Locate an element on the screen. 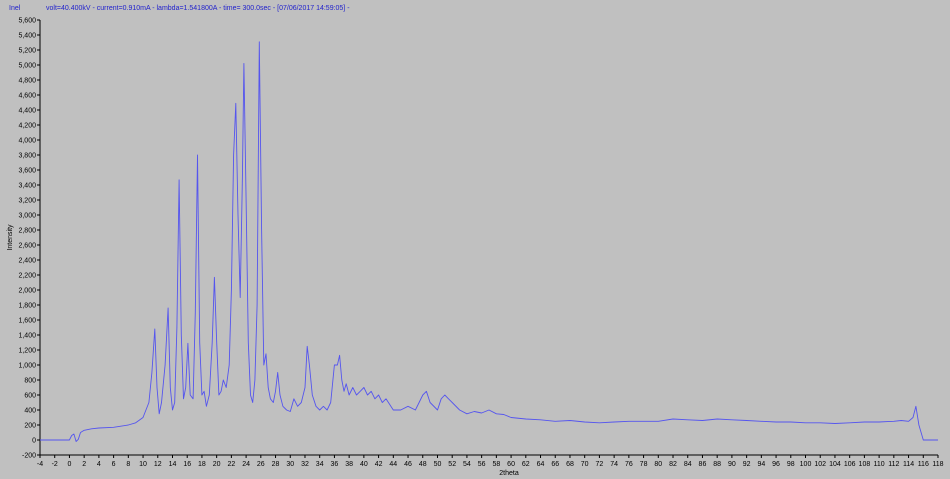 The width and height of the screenshot is (950, 479). x-tick-label: 4 is located at coordinates (99, 464).